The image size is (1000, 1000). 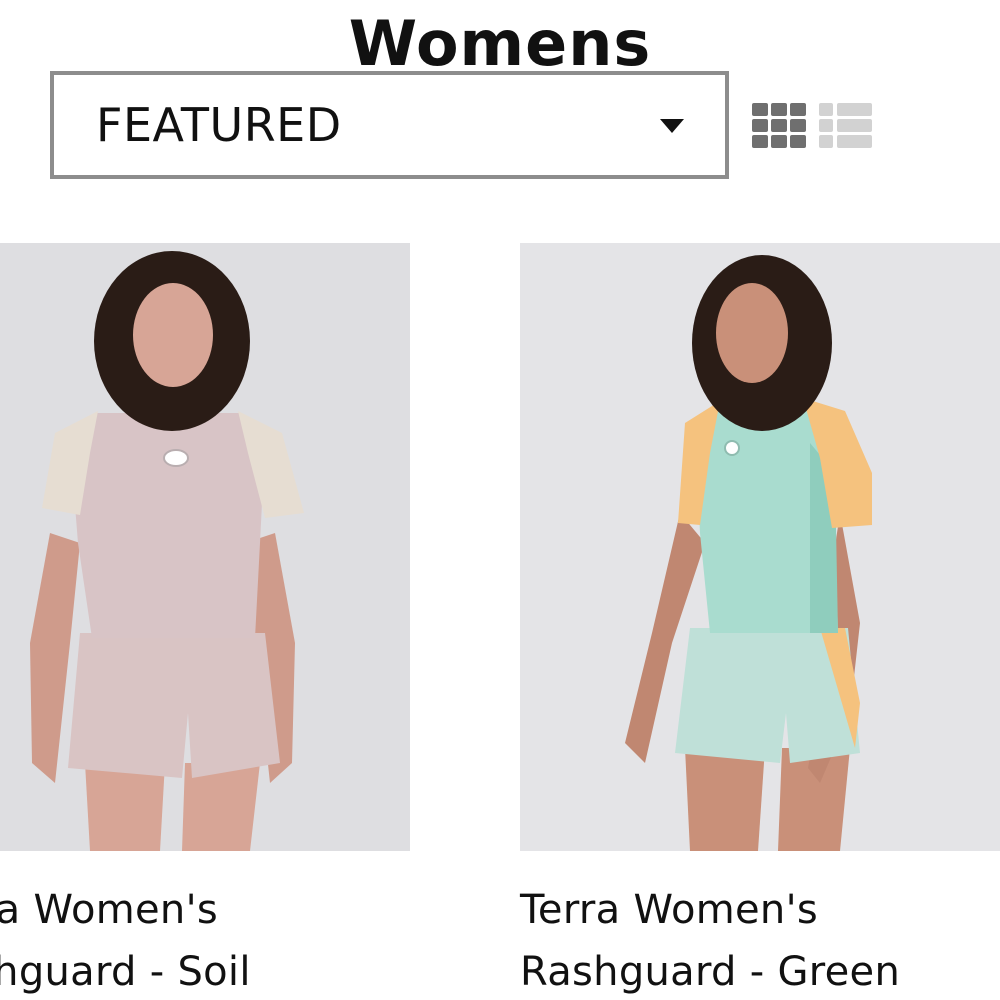 I want to click on product-shirt, so click(x=167, y=525).